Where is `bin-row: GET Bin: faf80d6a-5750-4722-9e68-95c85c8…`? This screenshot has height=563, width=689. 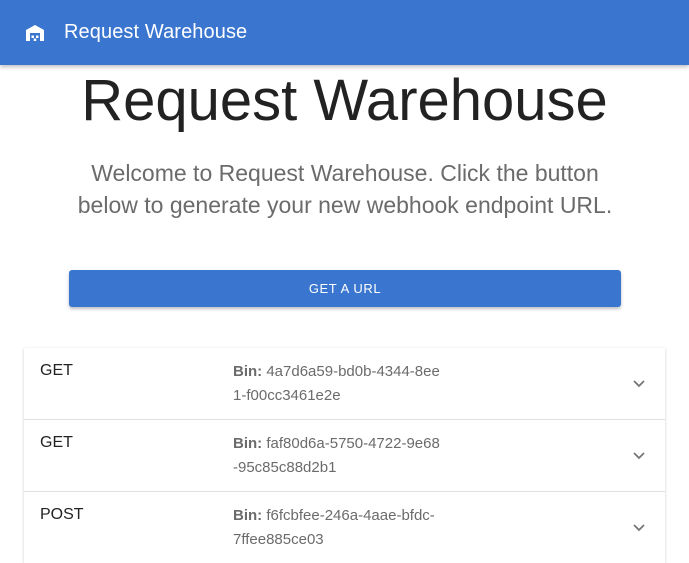
bin-row: GET Bin: faf80d6a-5750-4722-9e68-95c85c8… is located at coordinates (344, 456).